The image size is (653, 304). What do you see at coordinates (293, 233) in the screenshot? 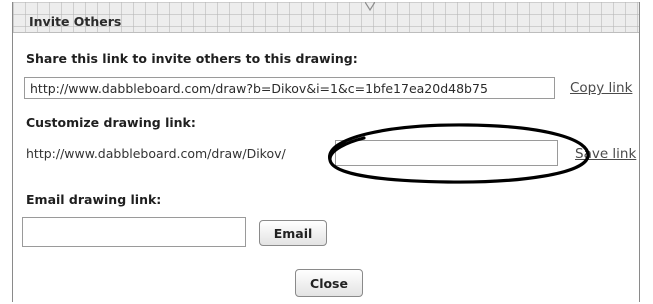
I see `email-button: Email` at bounding box center [293, 233].